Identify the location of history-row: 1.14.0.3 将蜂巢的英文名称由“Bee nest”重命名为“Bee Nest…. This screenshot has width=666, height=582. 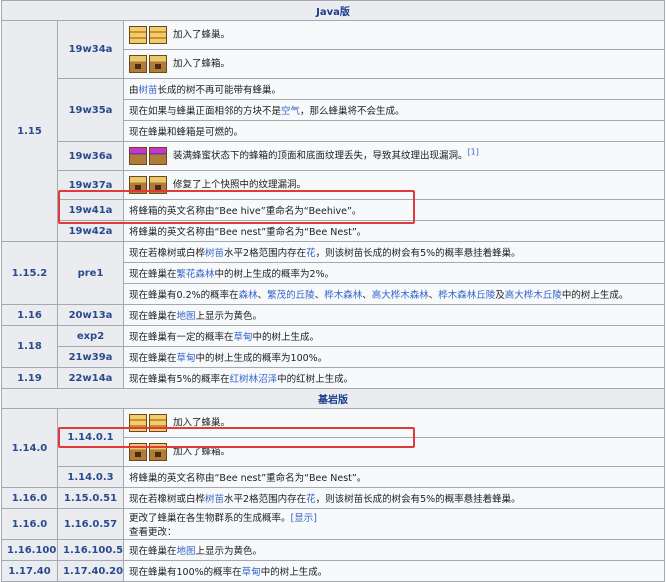
(333, 477).